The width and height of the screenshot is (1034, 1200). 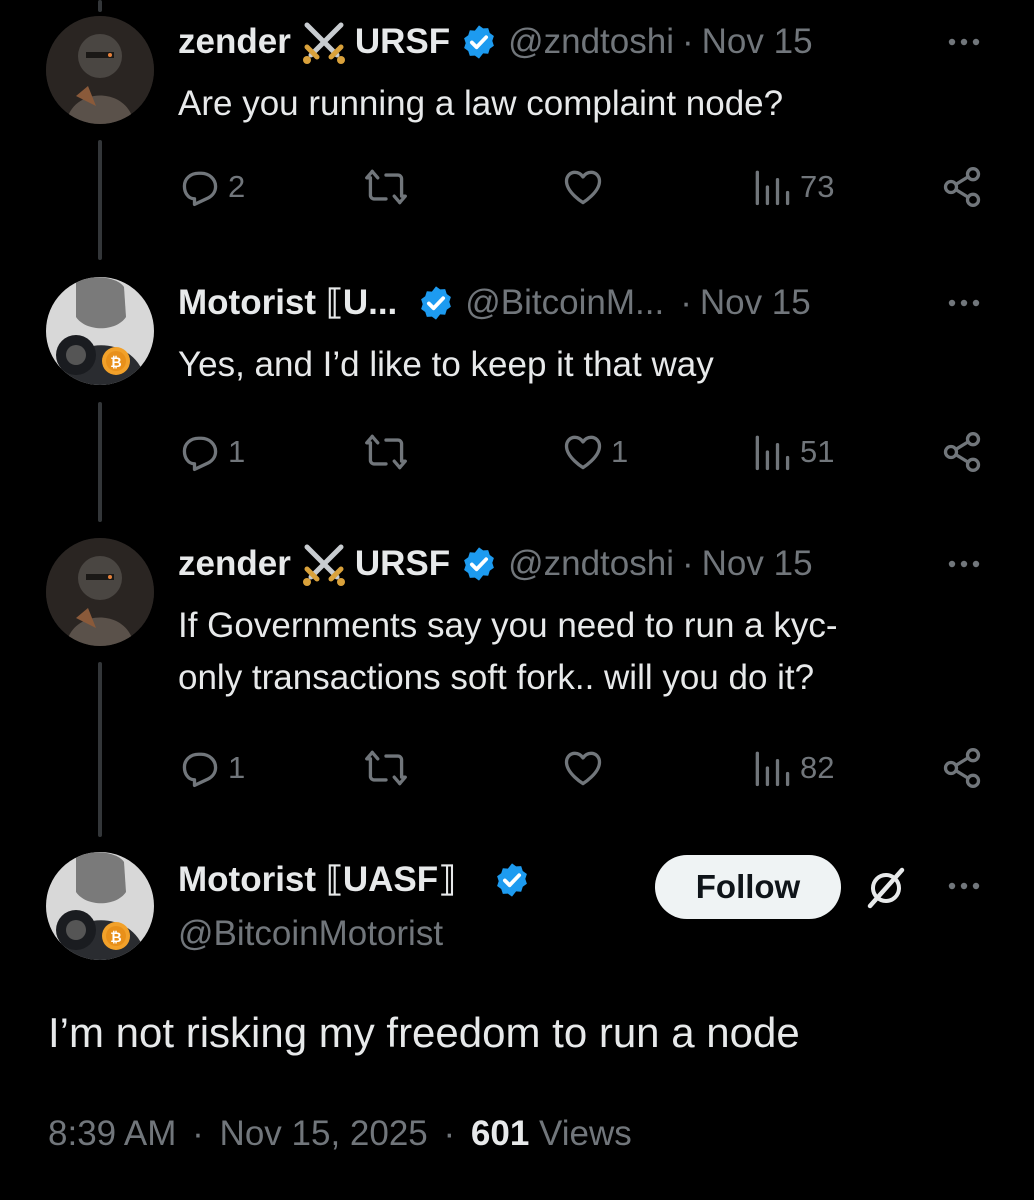 I want to click on like-button: 1, so click(x=594, y=452).